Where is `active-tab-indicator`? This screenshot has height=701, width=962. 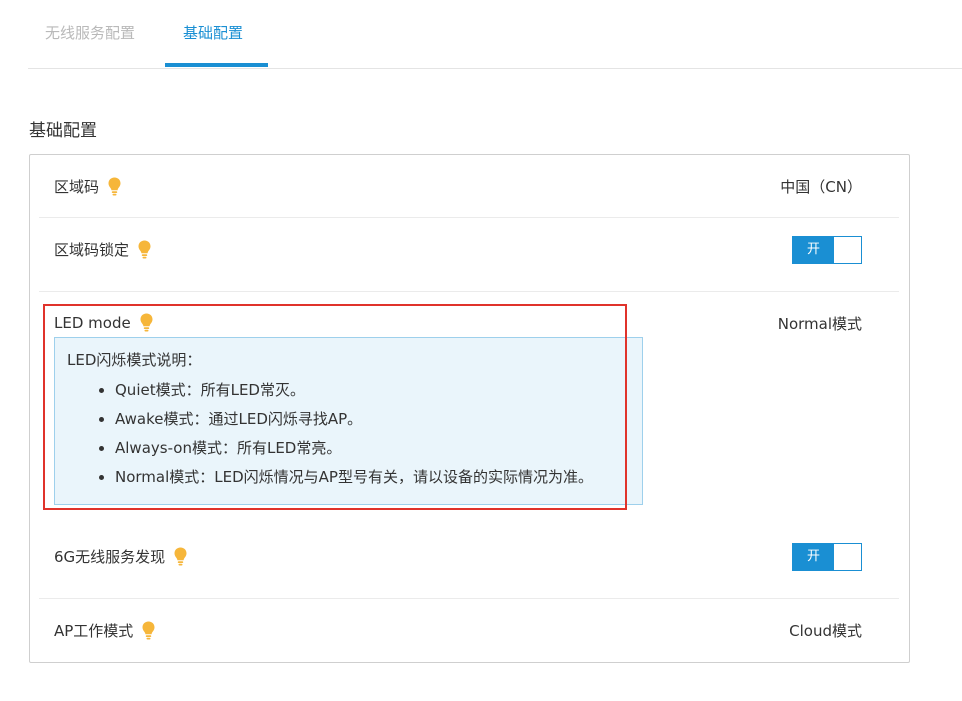 active-tab-indicator is located at coordinates (216, 65).